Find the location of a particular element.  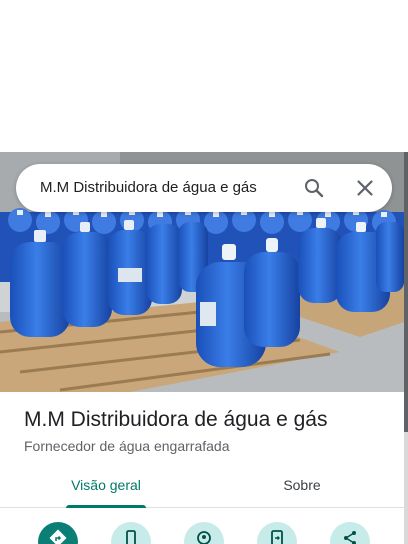

tab-overview-label: Visão geral is located at coordinates (106, 485).